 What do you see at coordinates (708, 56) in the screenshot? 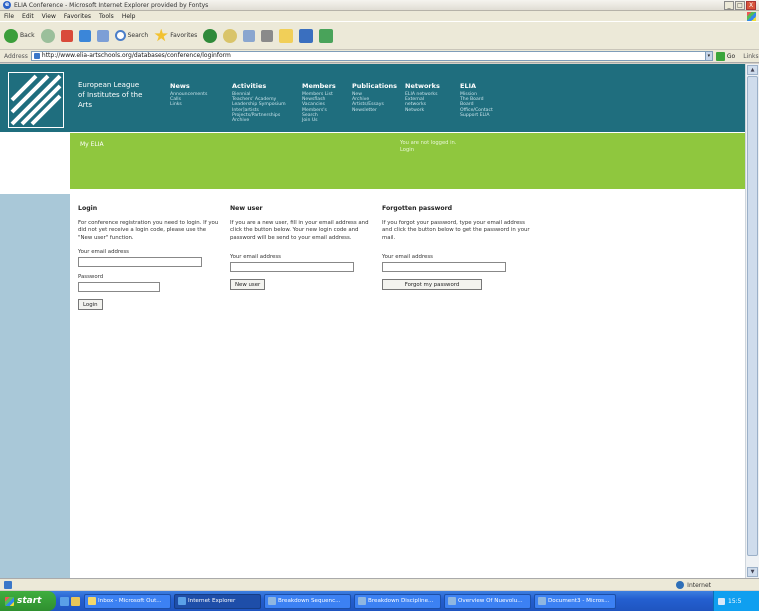
I see `address-dropdown-button: ▾` at bounding box center [708, 56].